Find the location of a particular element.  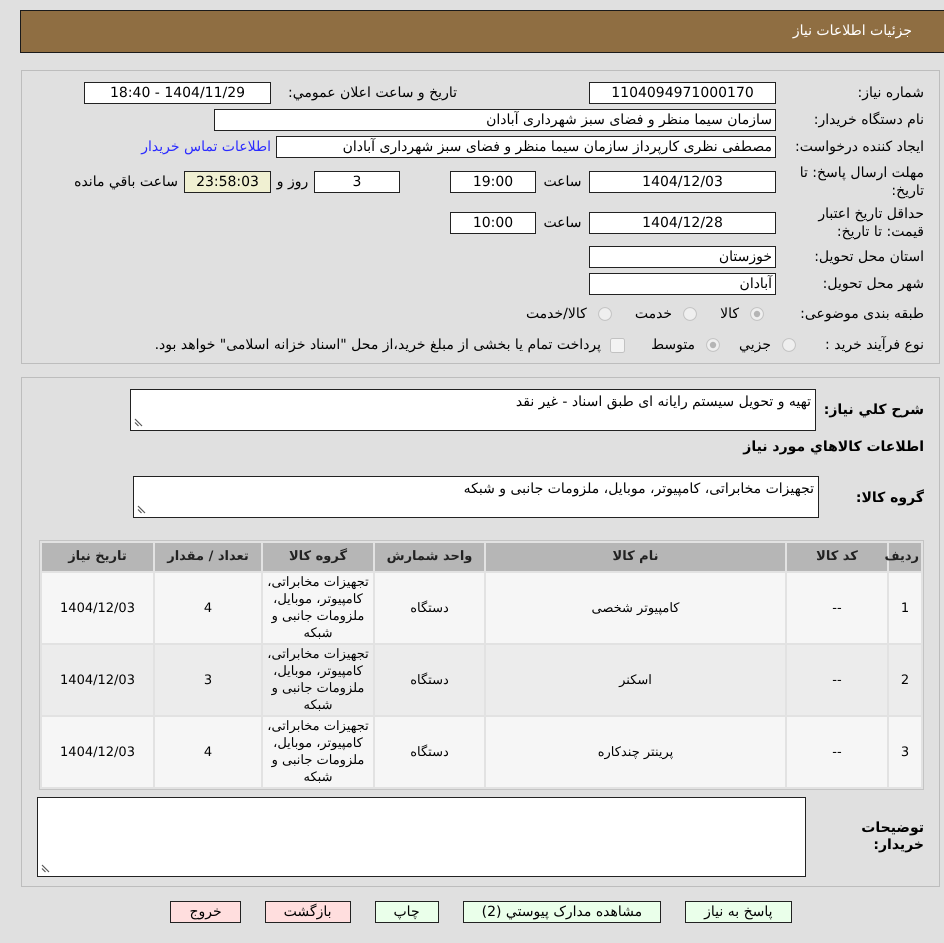

table-cell: کامپیوتر شخصی is located at coordinates (635, 608).